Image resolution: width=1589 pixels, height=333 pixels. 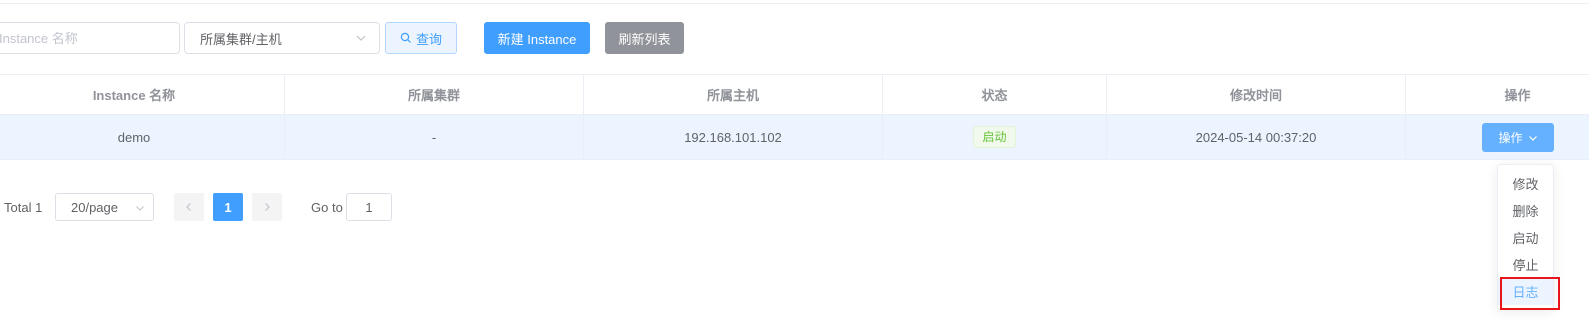 I want to click on menu-item-edit: 修改, so click(x=1525, y=183).